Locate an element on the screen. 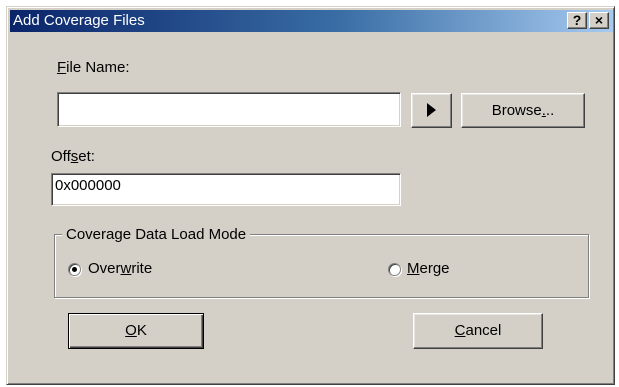 This screenshot has width=619, height=387. ok-button: OK is located at coordinates (136, 331).